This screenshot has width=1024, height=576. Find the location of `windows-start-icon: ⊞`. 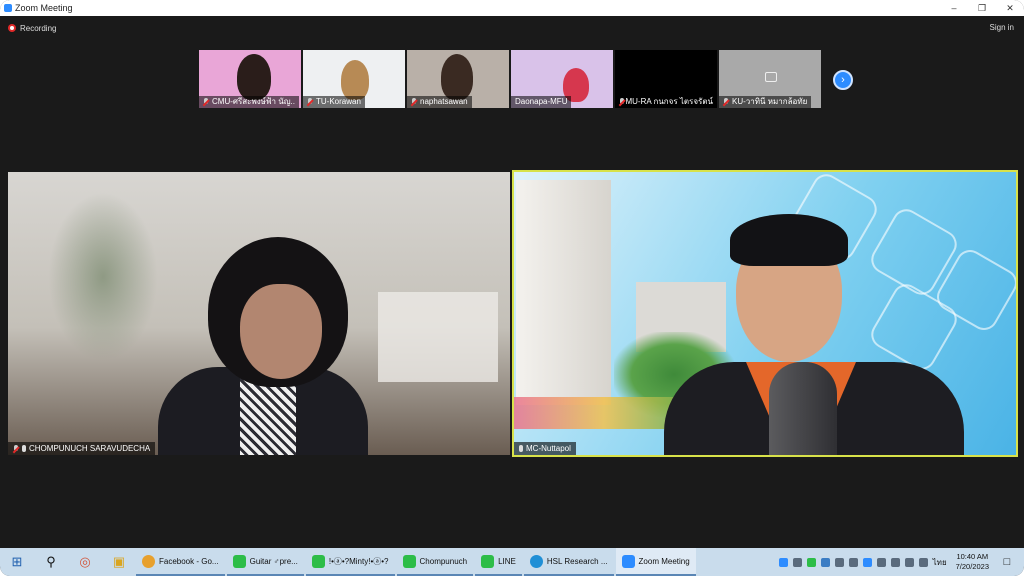

windows-start-icon: ⊞ is located at coordinates (17, 562).